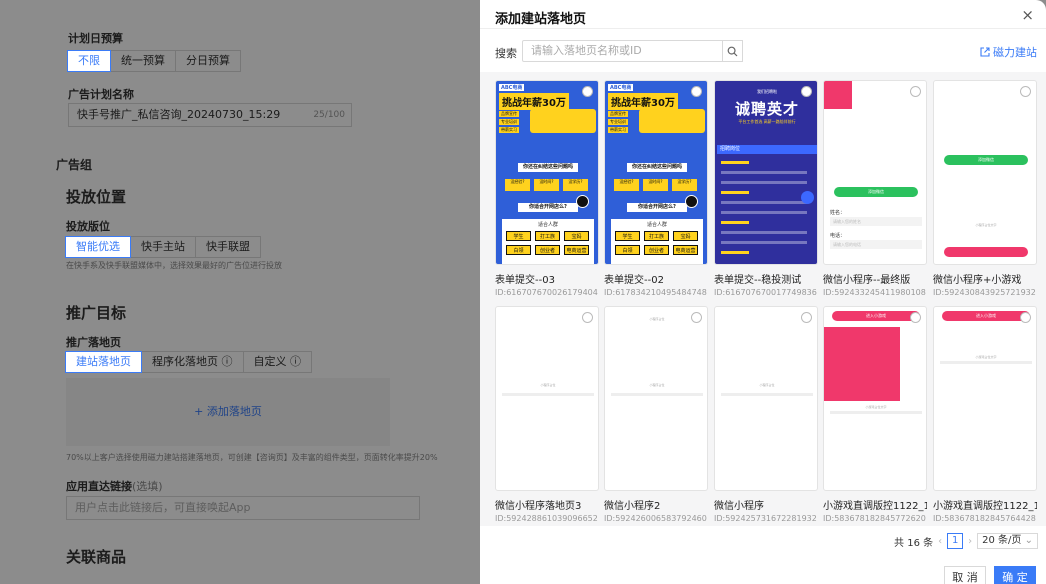 The width and height of the screenshot is (1046, 584). I want to click on card-id: ID:592428861039096652, so click(546, 518).